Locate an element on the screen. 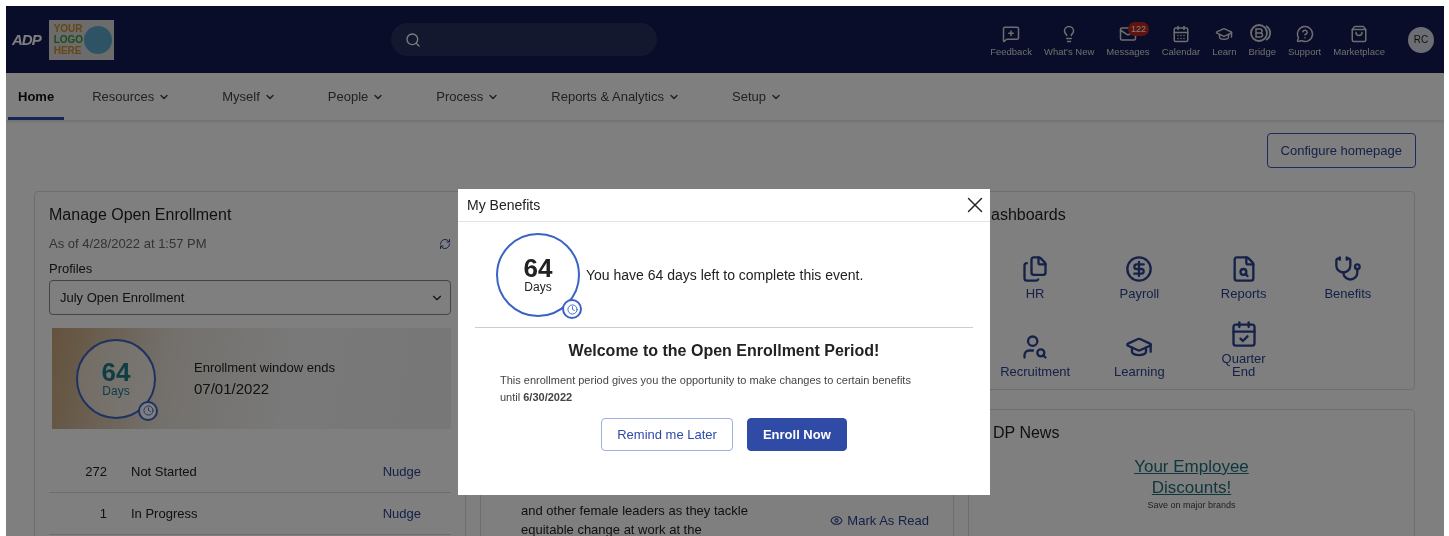  status-text: In Progress is located at coordinates (165, 513).